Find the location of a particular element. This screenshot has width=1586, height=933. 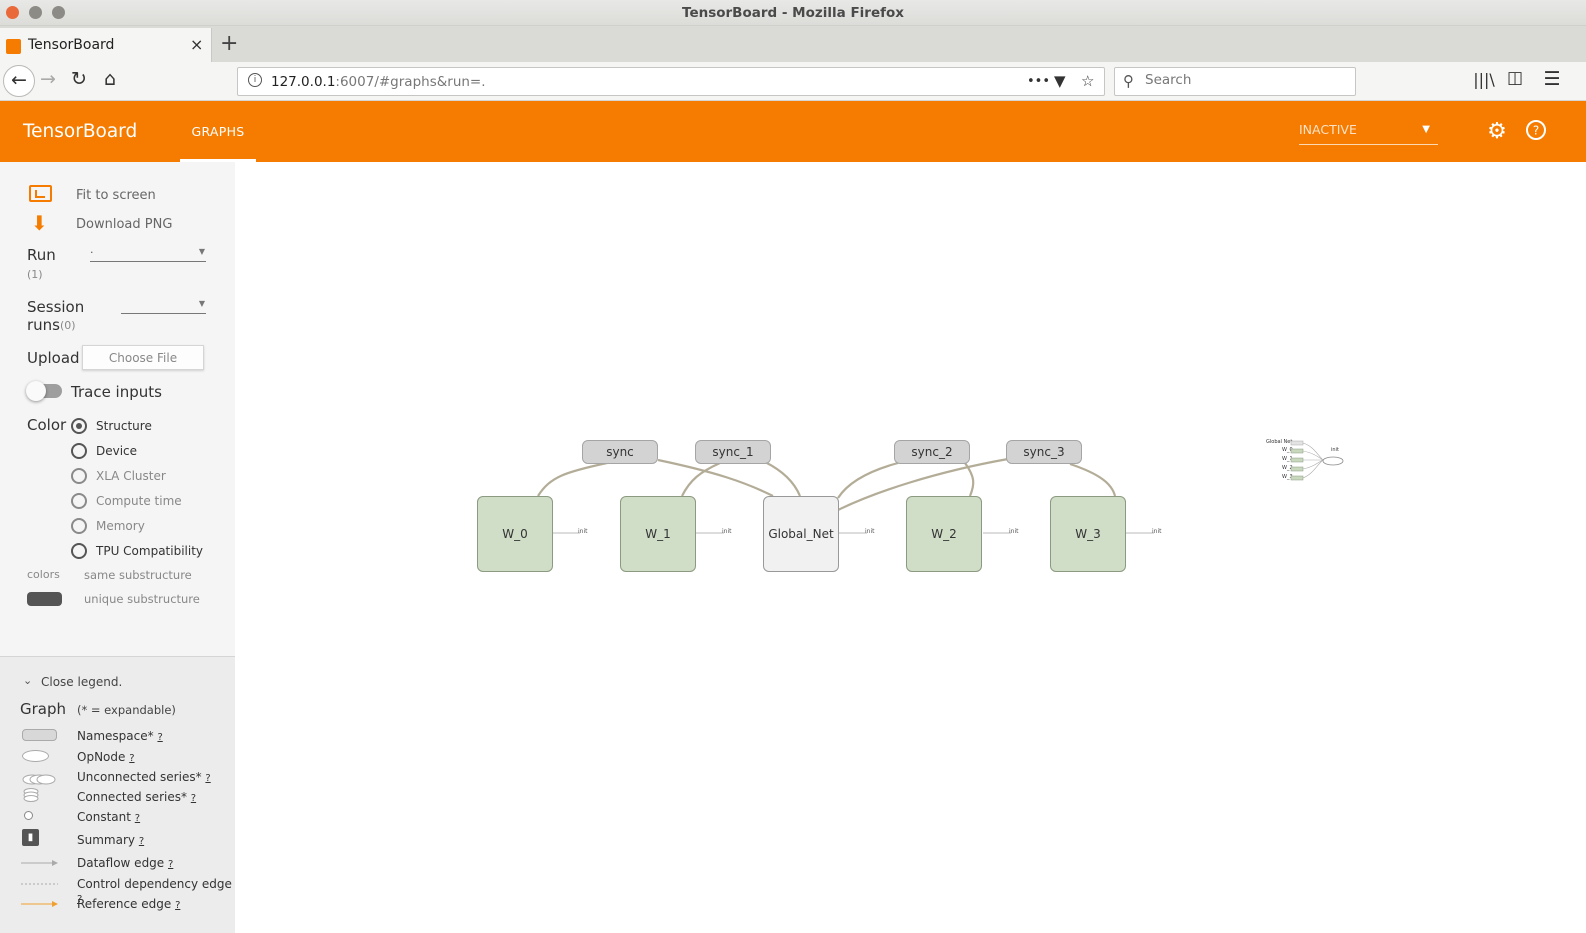

legend-opnode: OpNode ? is located at coordinates (106, 757).